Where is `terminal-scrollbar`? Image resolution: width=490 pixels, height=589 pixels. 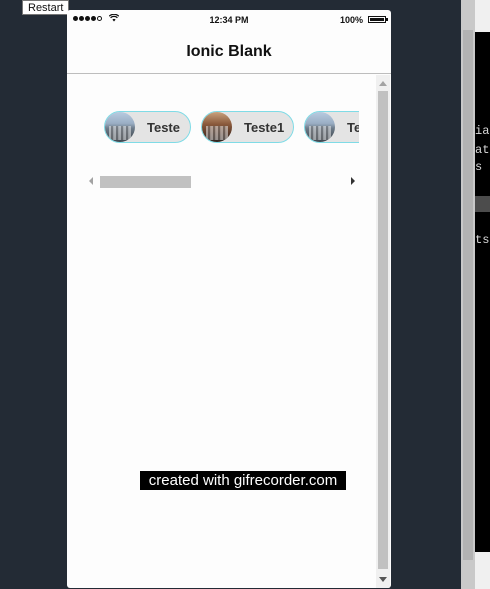
terminal-scrollbar is located at coordinates (468, 294).